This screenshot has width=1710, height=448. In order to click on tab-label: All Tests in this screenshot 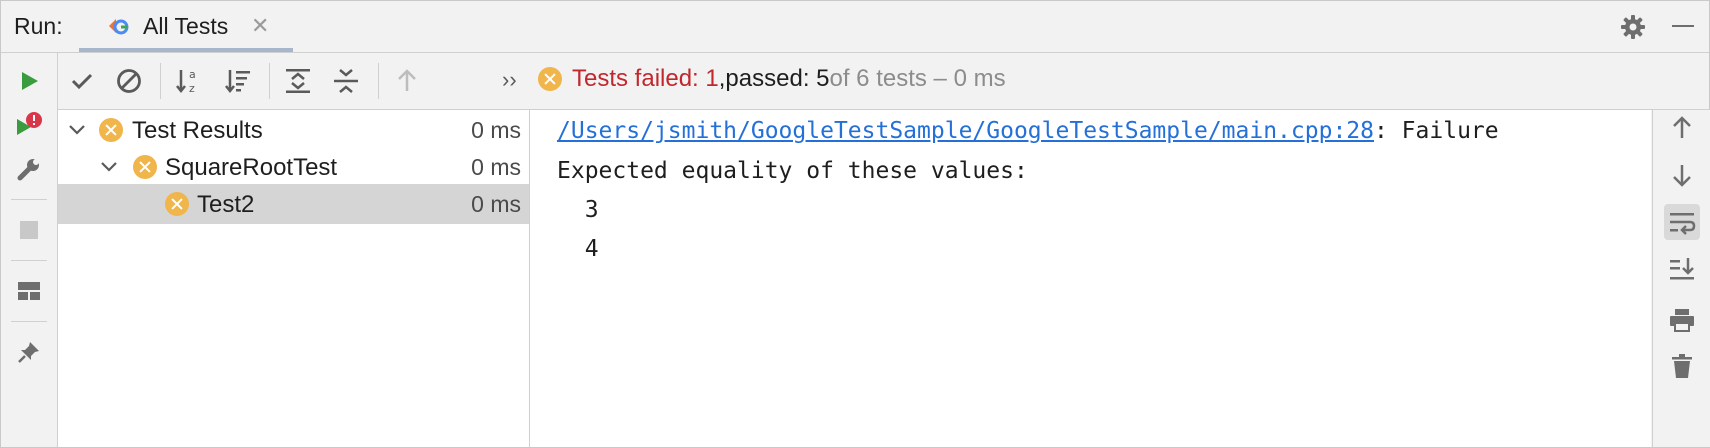, I will do `click(186, 26)`.